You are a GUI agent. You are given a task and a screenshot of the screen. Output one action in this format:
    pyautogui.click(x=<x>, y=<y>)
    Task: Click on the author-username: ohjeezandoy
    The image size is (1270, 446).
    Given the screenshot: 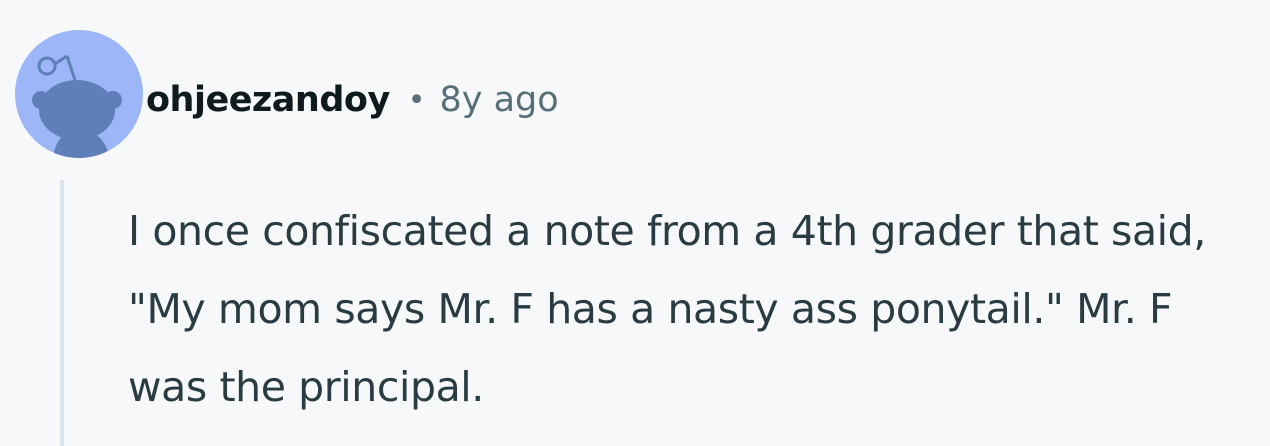 What is the action you would take?
    pyautogui.click(x=268, y=100)
    